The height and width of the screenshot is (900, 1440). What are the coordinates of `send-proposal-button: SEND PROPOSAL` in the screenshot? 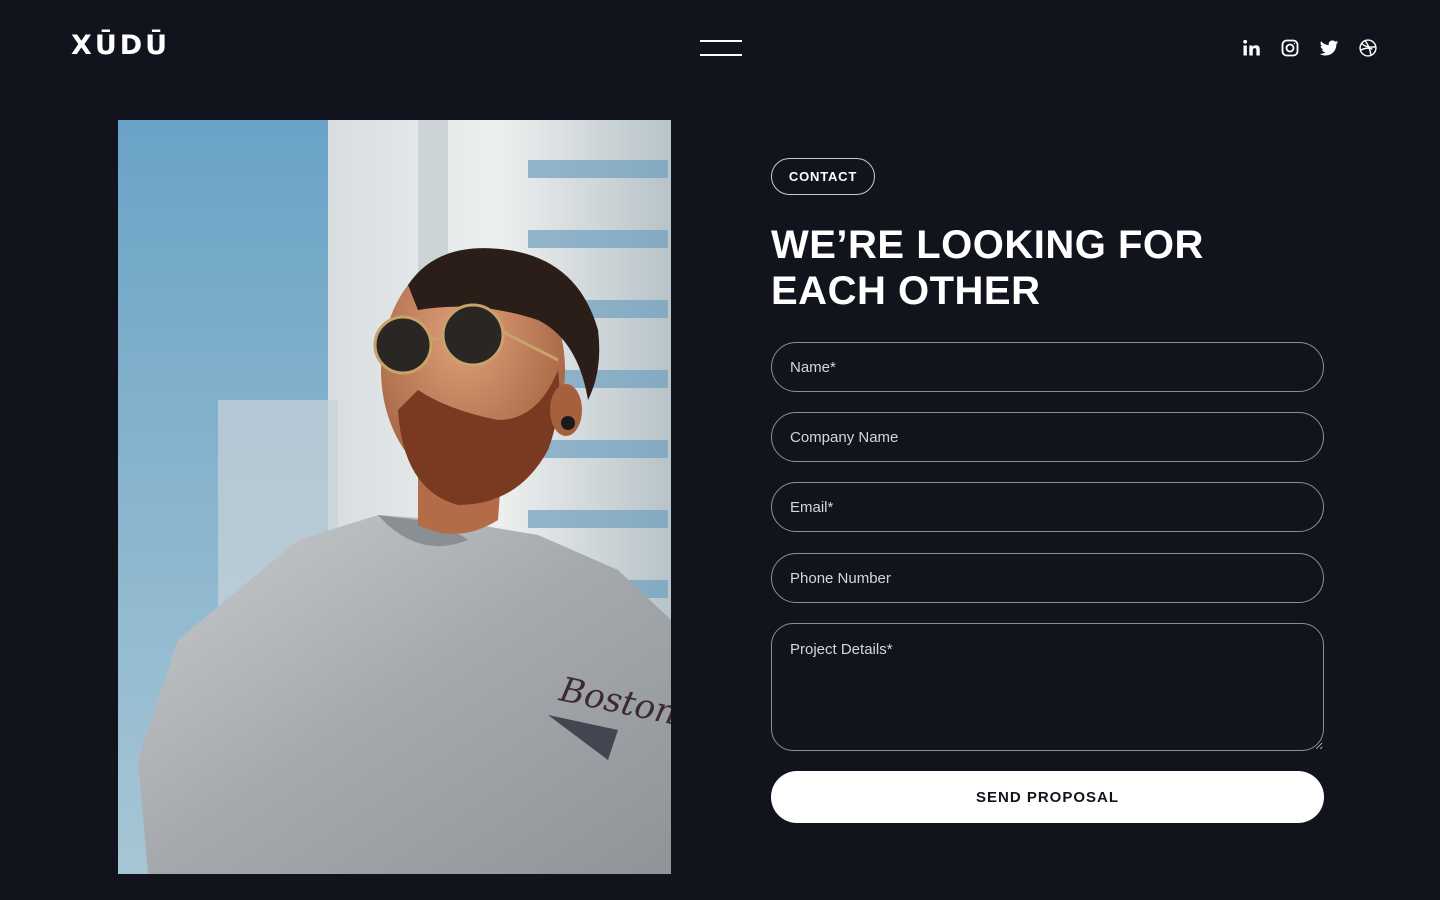 It's located at (1047, 797).